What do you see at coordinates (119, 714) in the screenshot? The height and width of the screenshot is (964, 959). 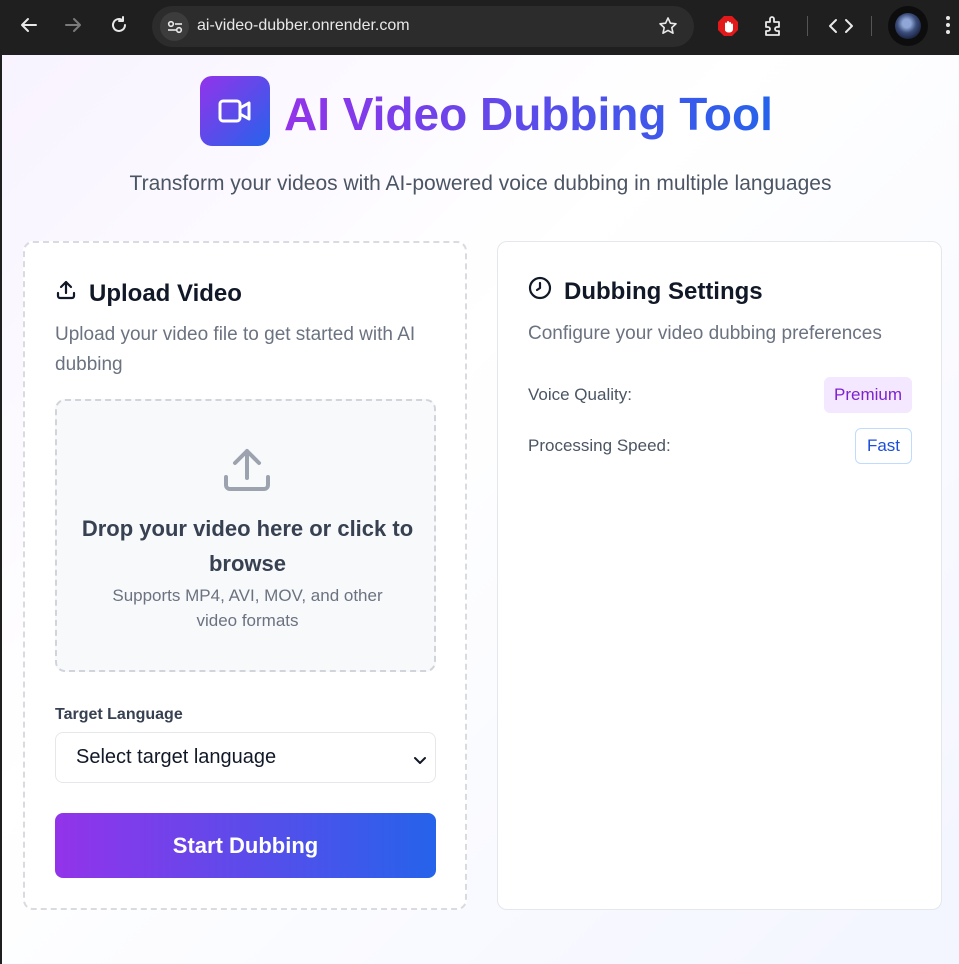 I see `target-language-label: Target Language` at bounding box center [119, 714].